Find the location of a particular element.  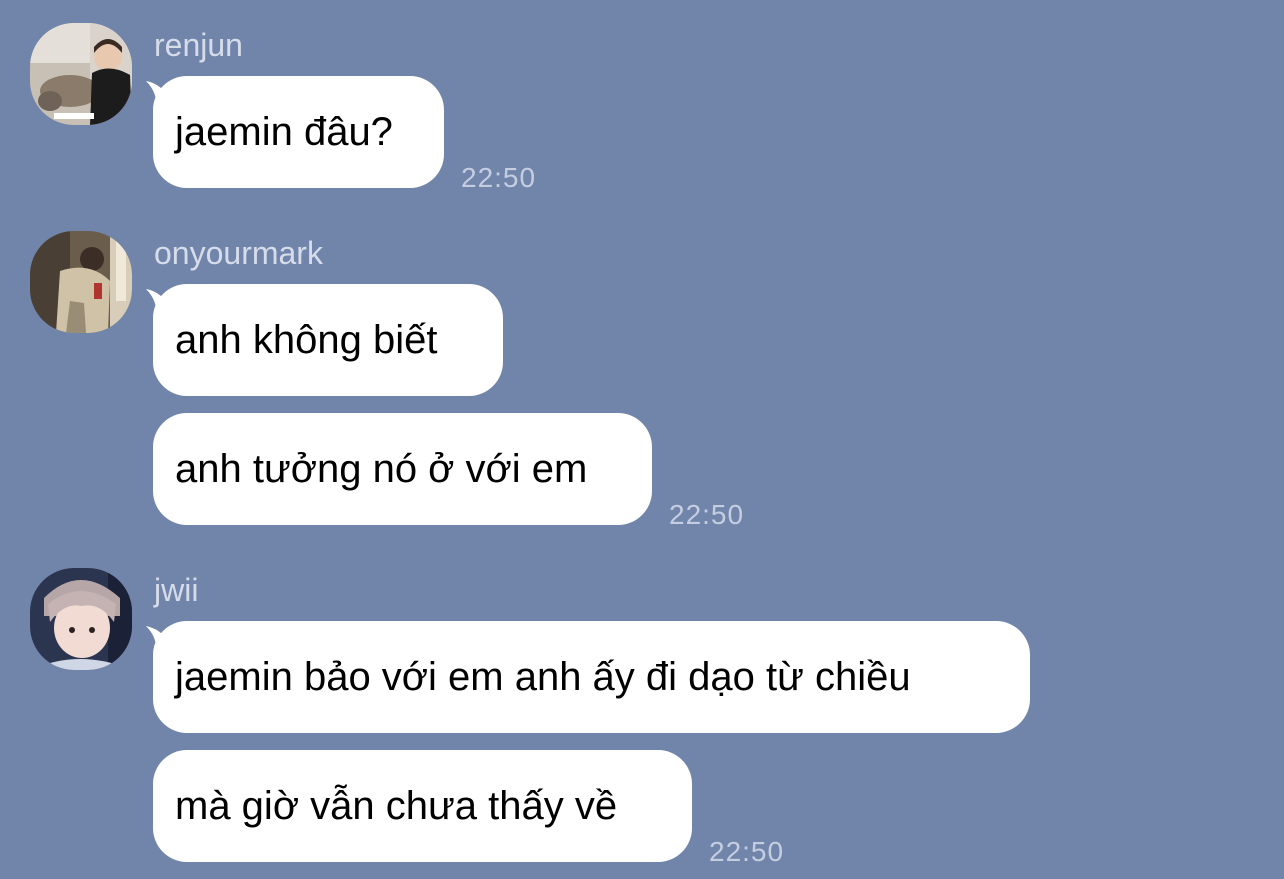

message-bubble: jaemin bảo với em anh ấy đi dạo từ chiều is located at coordinates (591, 677).